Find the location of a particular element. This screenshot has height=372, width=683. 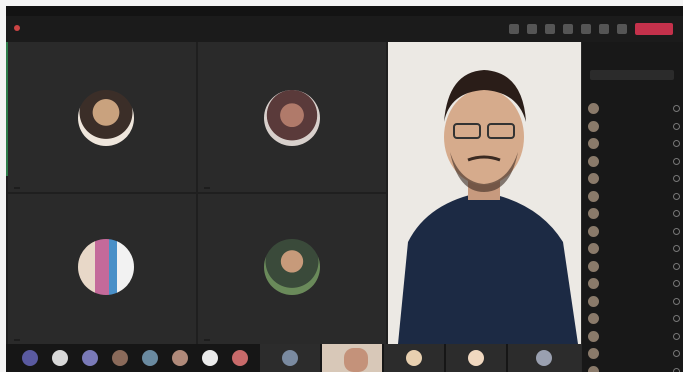

chat-icon is located at coordinates (532, 29).